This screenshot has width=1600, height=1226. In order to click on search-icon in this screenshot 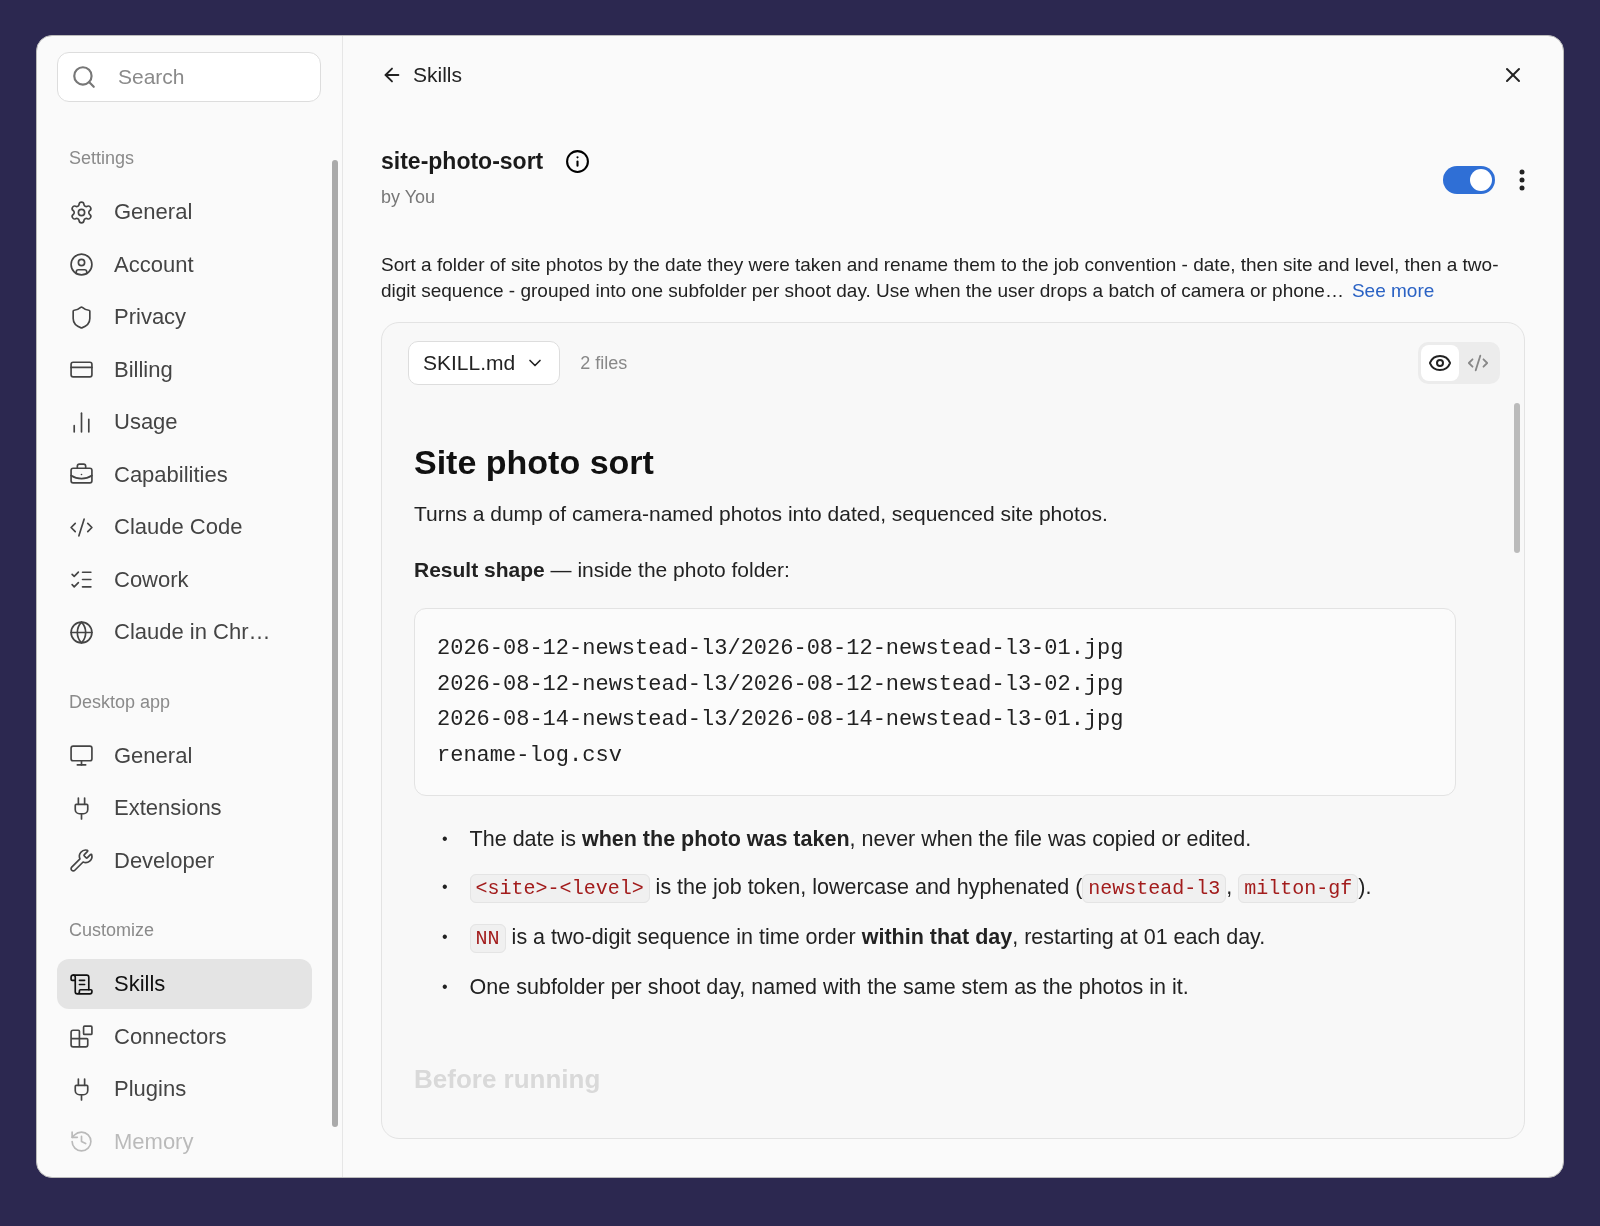, I will do `click(84, 77)`.